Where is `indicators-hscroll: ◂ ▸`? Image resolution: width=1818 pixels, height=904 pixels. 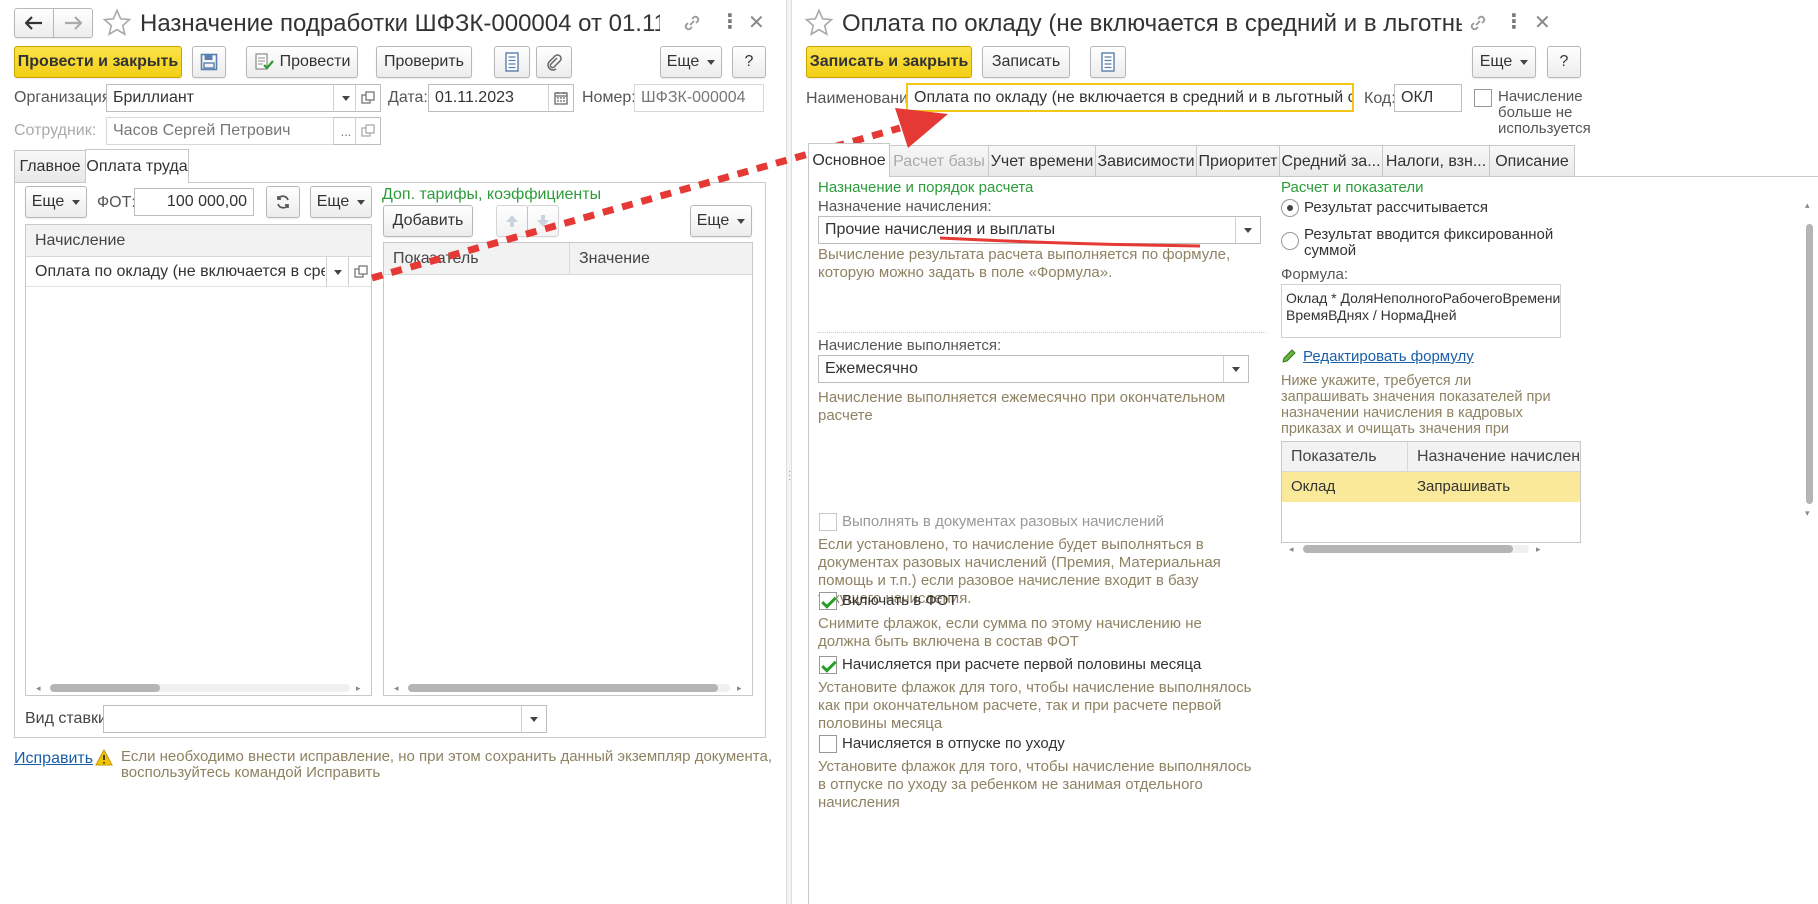 indicators-hscroll: ◂ ▸ is located at coordinates (568, 687).